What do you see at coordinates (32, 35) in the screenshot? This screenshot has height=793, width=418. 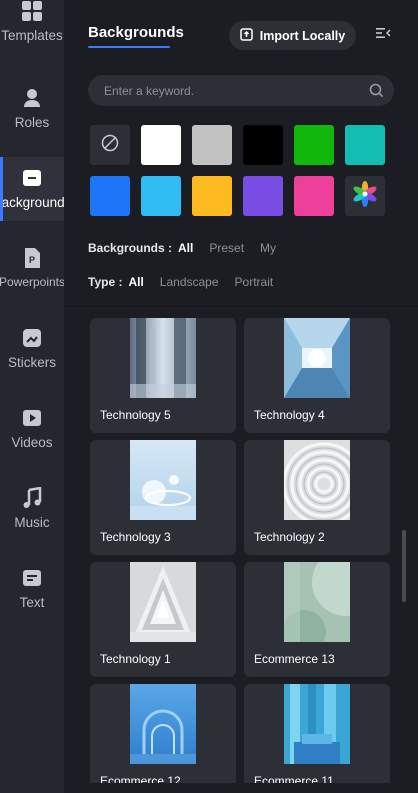 I see `rail-label-templates: Templates` at bounding box center [32, 35].